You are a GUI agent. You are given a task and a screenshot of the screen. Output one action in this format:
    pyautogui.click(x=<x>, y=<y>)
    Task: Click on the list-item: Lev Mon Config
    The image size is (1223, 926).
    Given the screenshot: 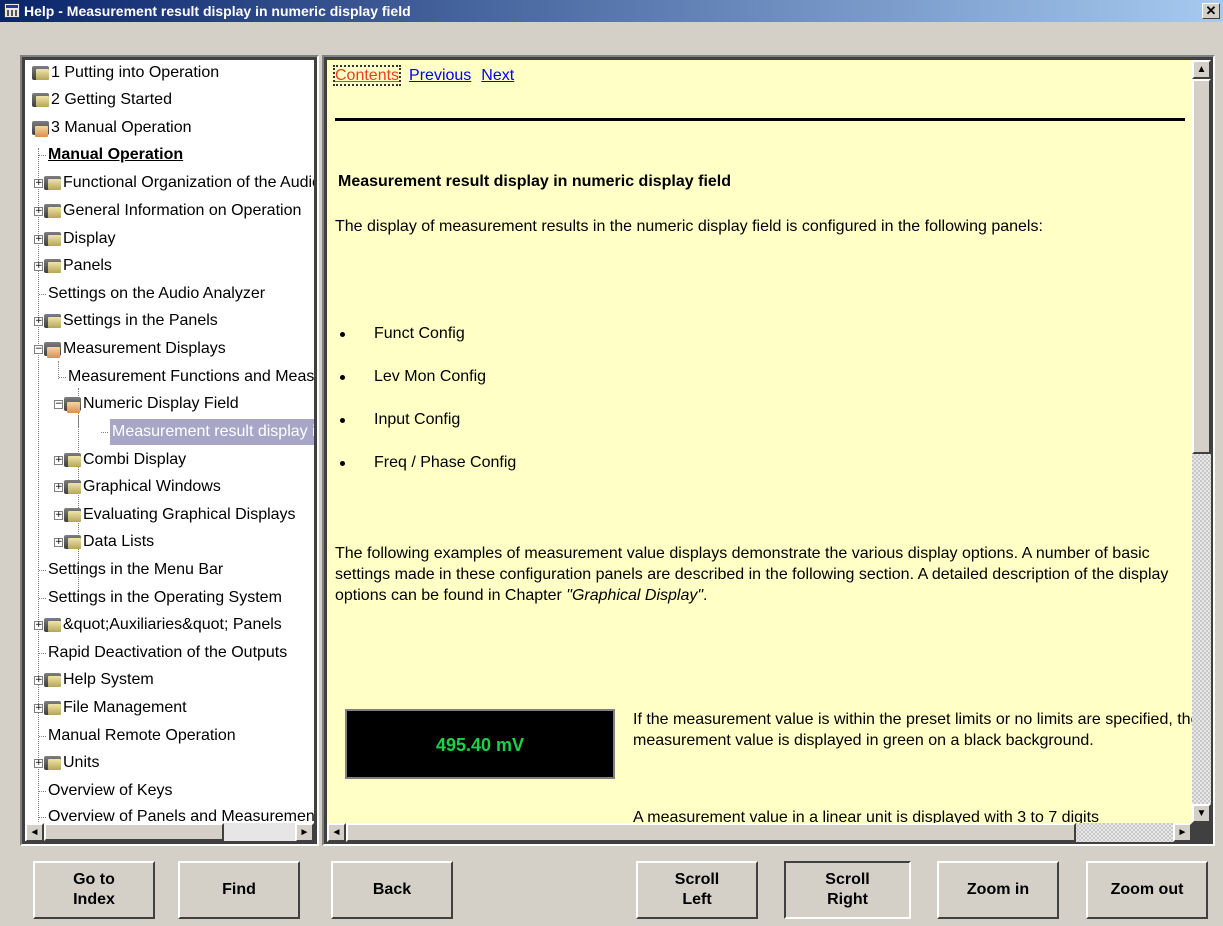 What is the action you would take?
    pyautogui.click(x=427, y=388)
    